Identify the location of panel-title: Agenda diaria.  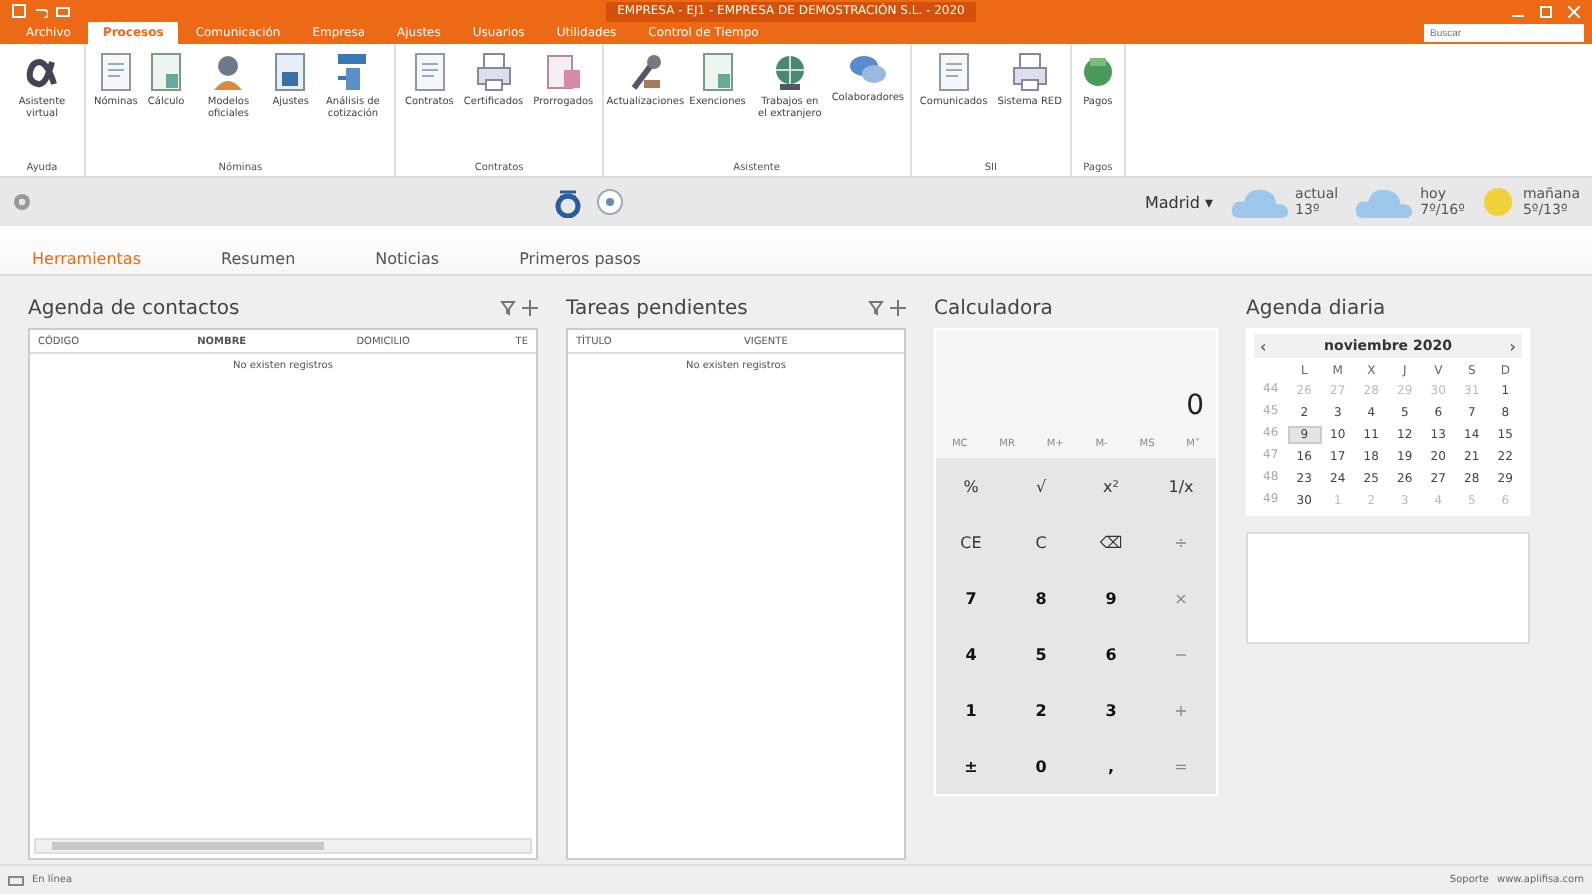
(1317, 308).